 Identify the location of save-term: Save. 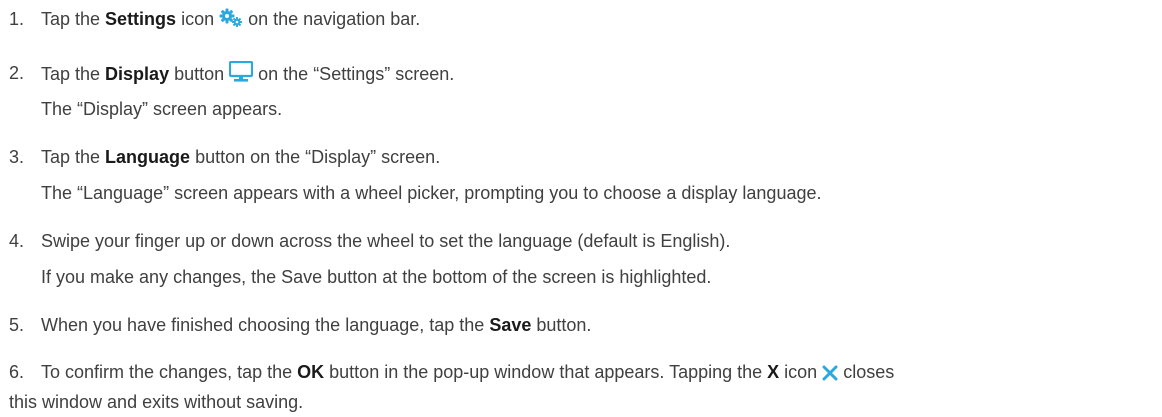
(510, 325).